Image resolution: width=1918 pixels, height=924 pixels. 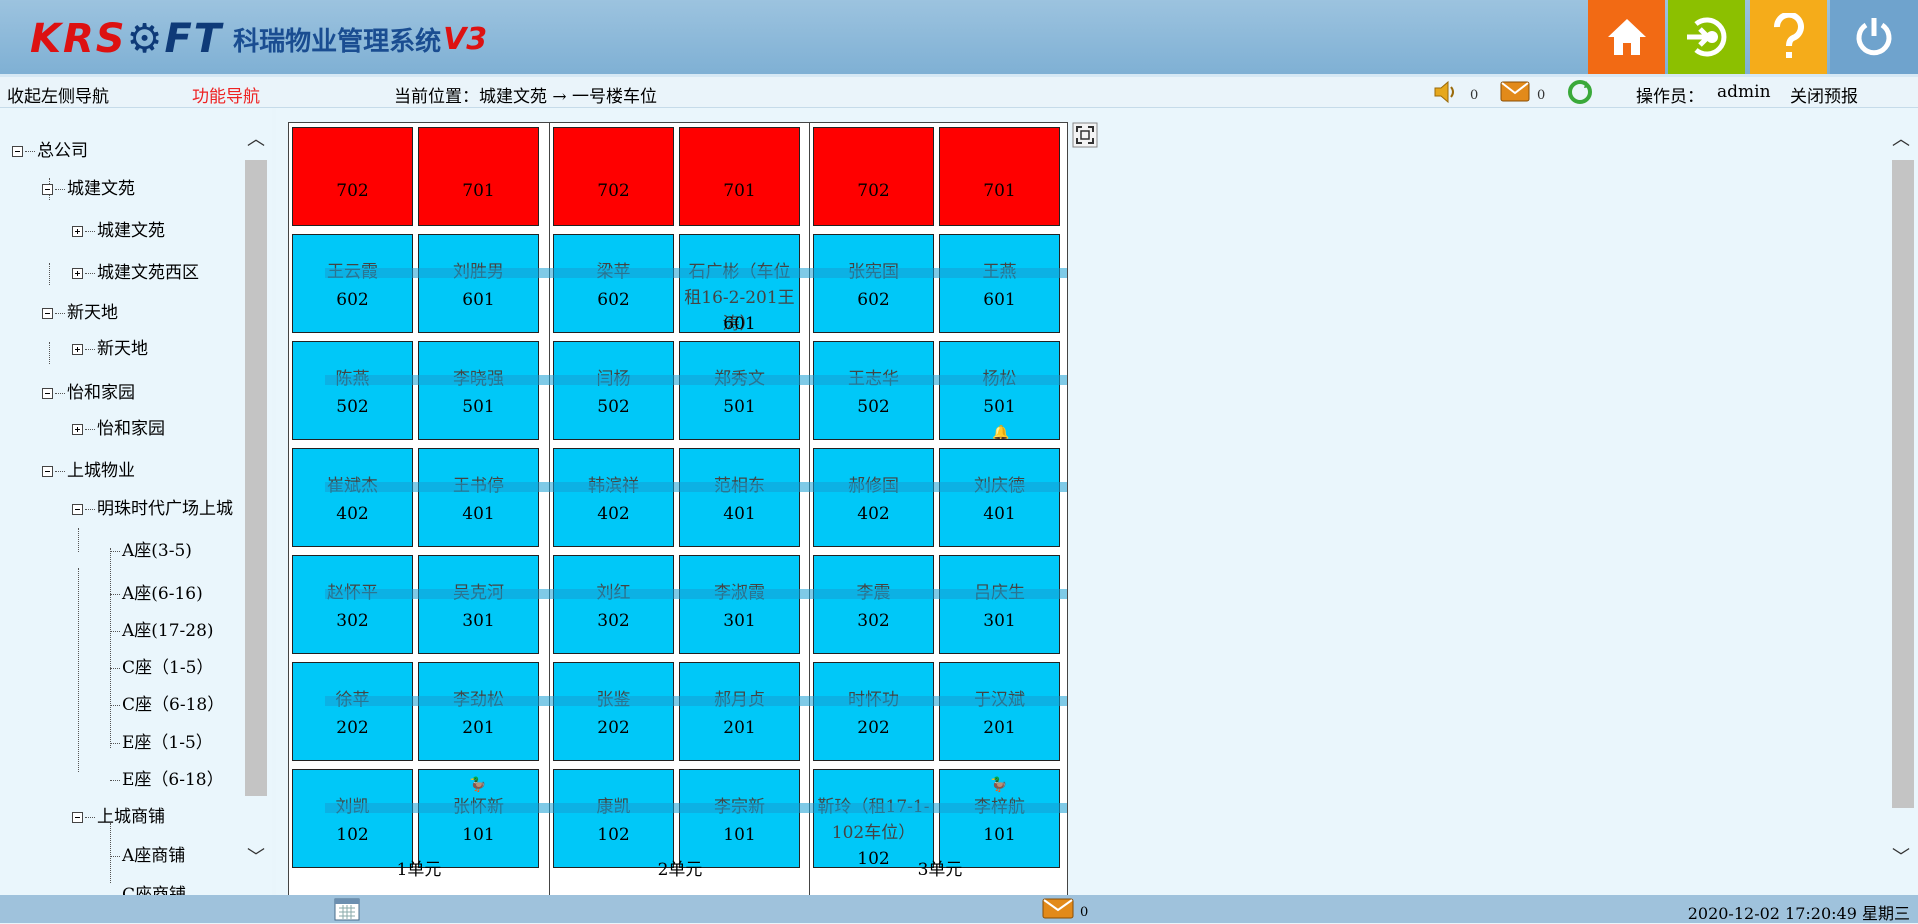 I want to click on parking-cell: 李晓强 501, so click(x=478, y=390).